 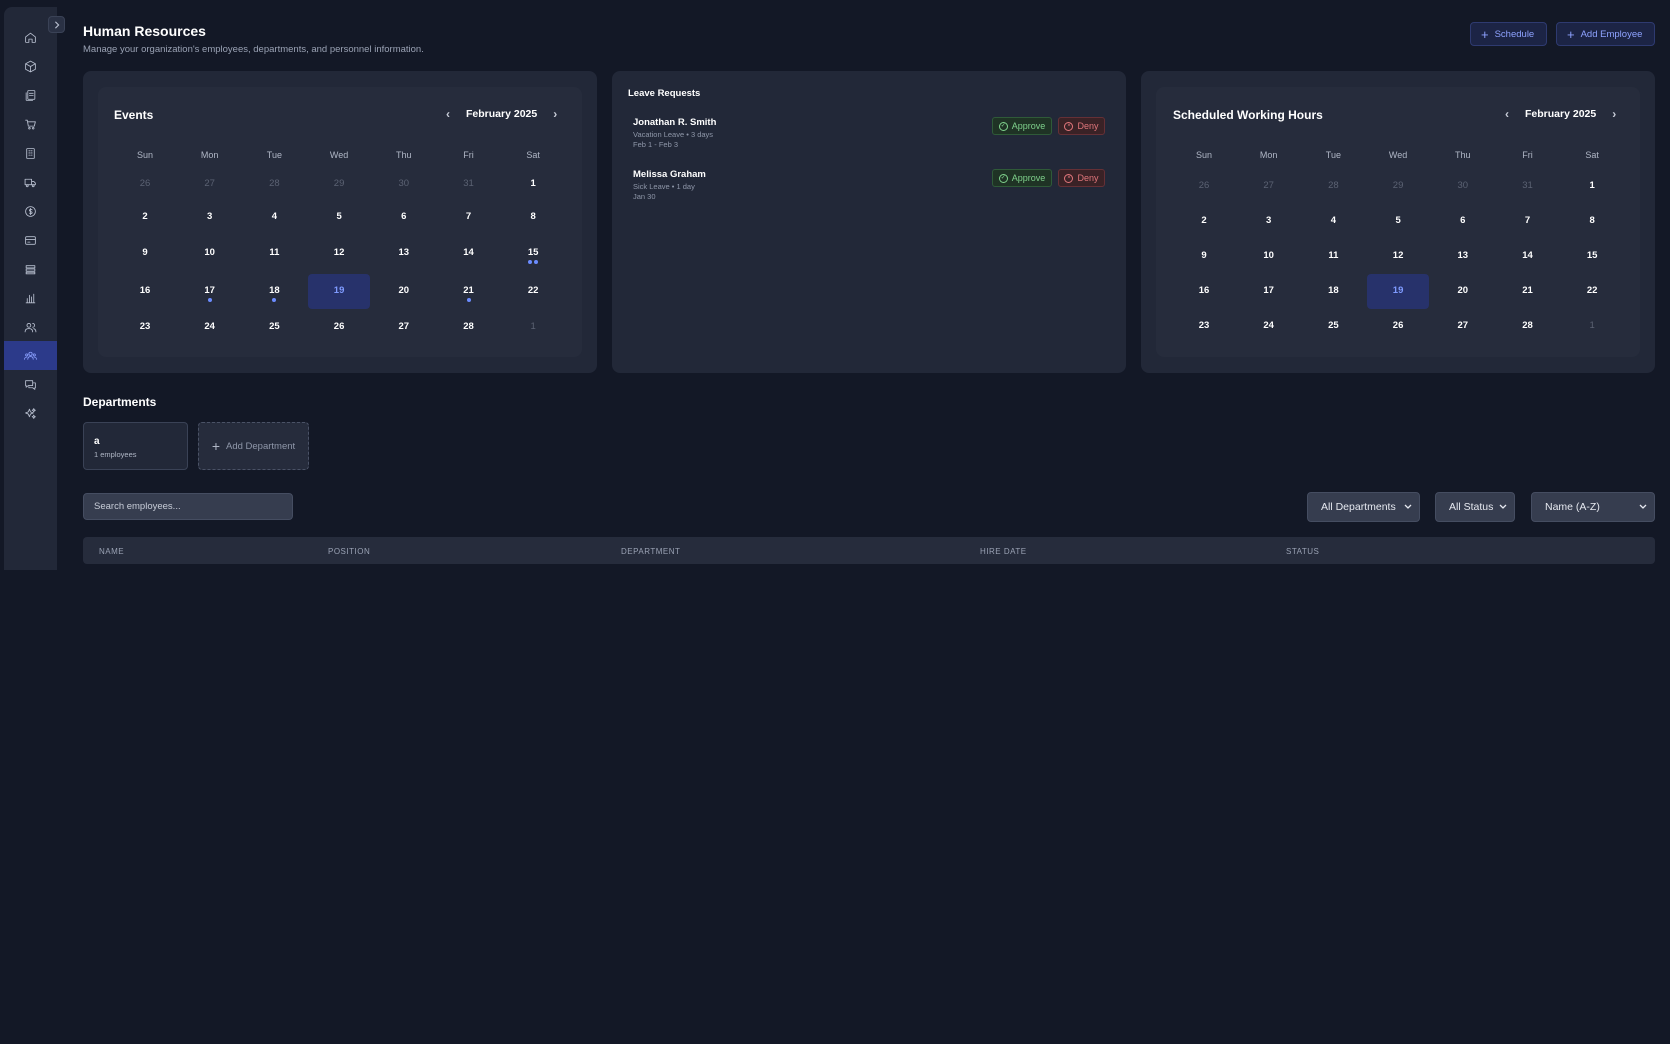 What do you see at coordinates (30, 240) in the screenshot?
I see `sidebar-item-payments` at bounding box center [30, 240].